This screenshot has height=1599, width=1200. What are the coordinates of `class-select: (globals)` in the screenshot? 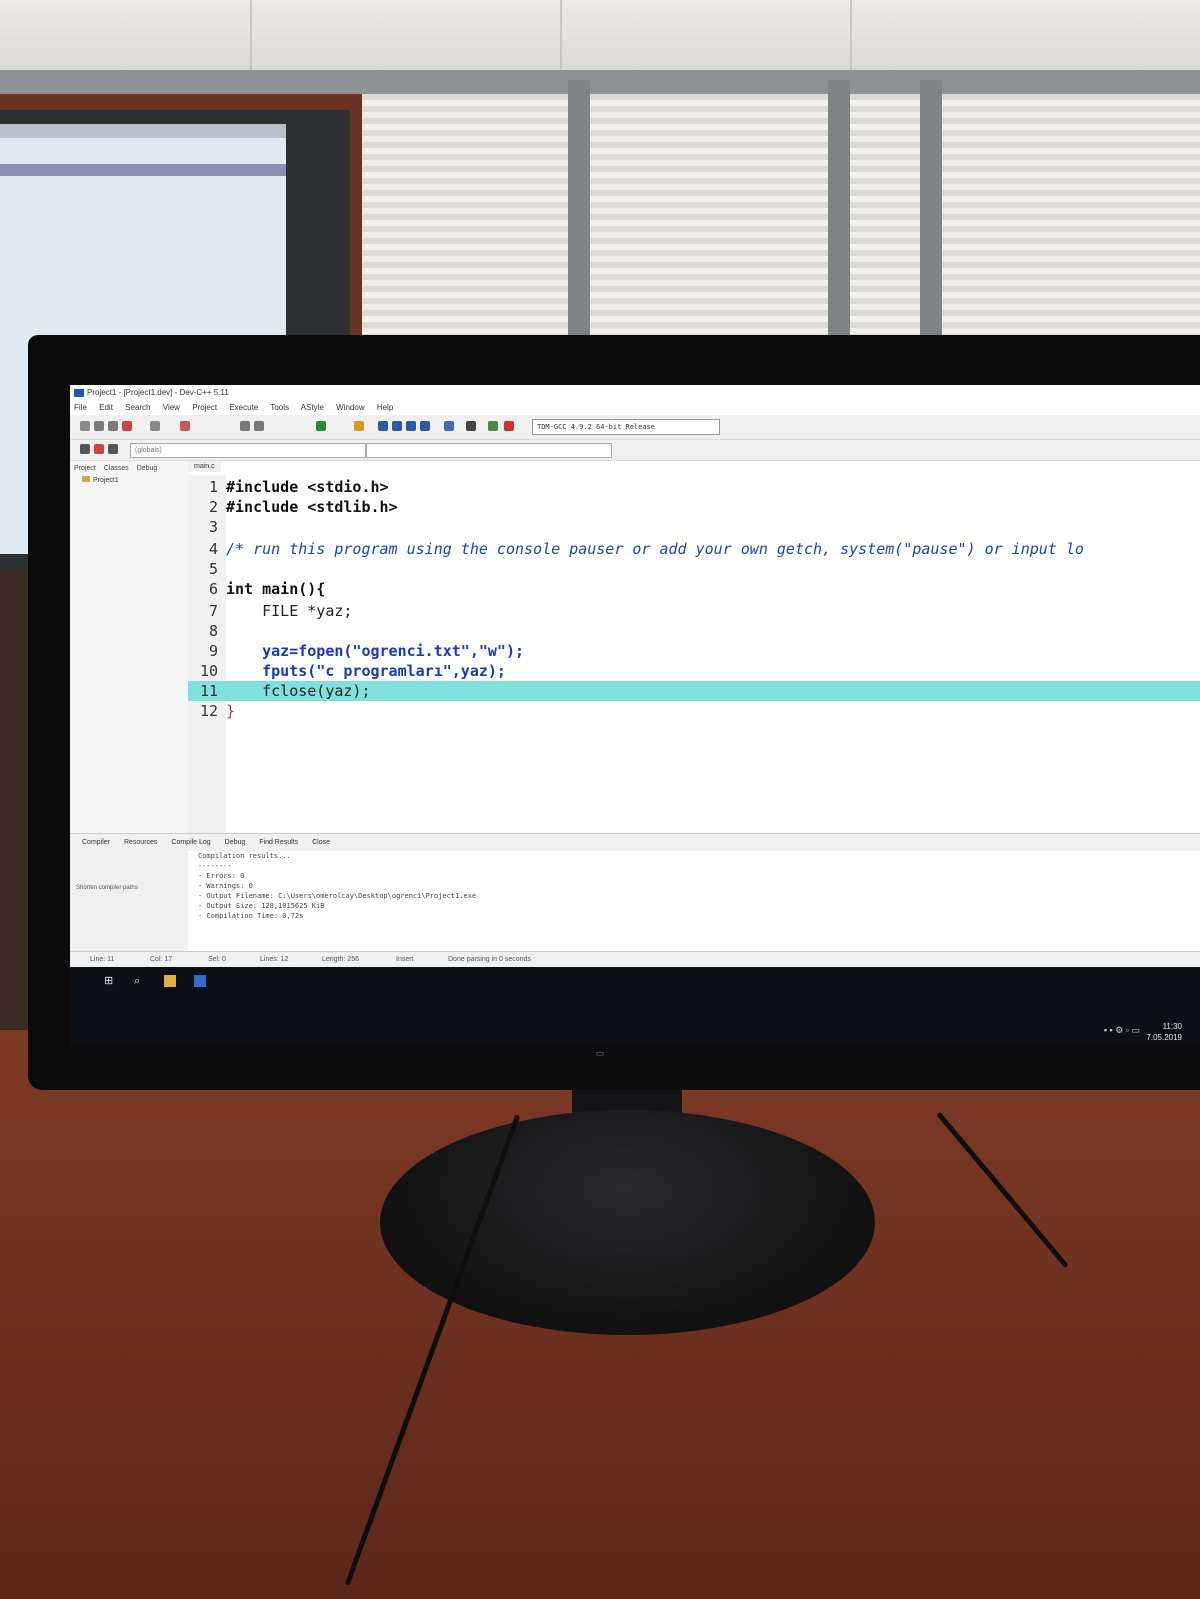 It's located at (248, 450).